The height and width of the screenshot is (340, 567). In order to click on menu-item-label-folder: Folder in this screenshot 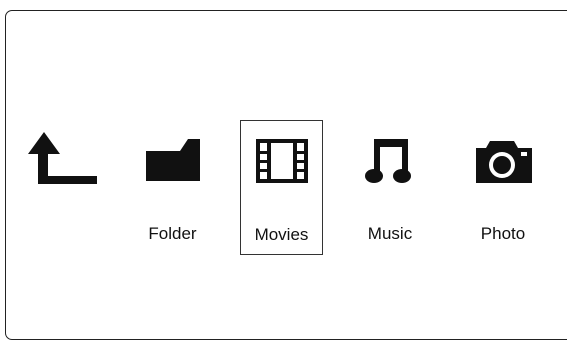, I will do `click(172, 233)`.